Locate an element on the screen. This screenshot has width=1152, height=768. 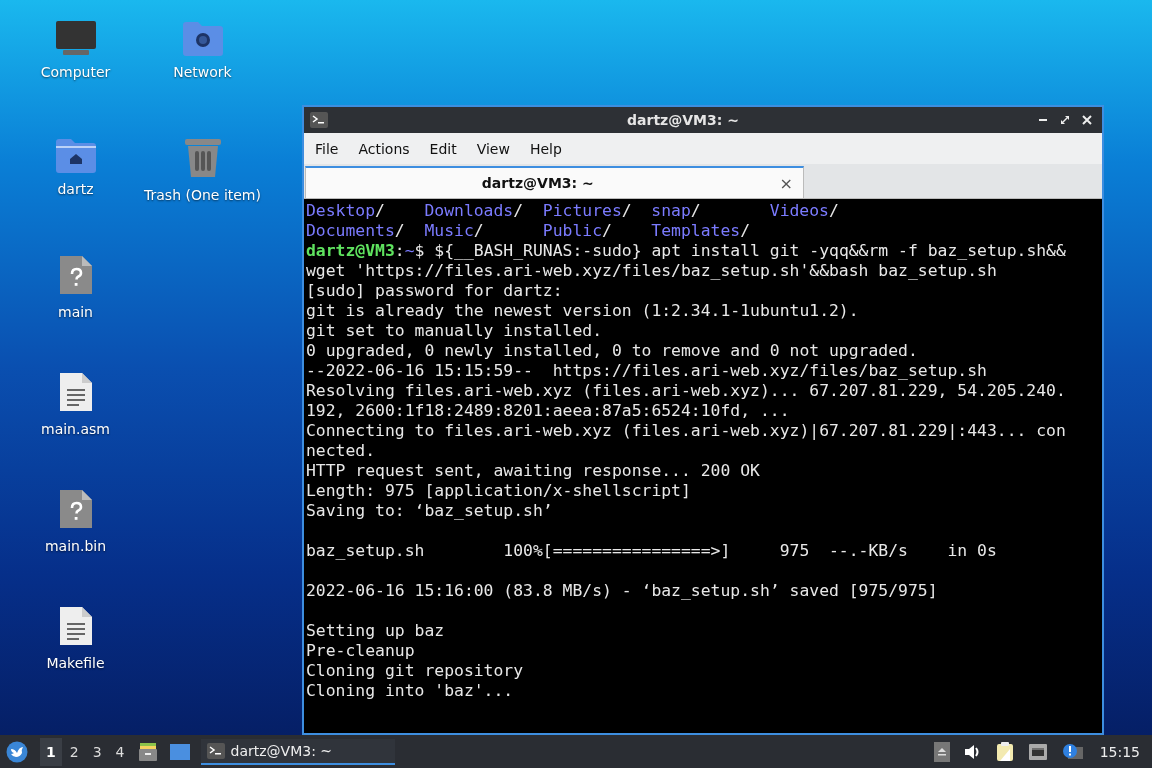
maximize-icon is located at coordinates (1065, 120).